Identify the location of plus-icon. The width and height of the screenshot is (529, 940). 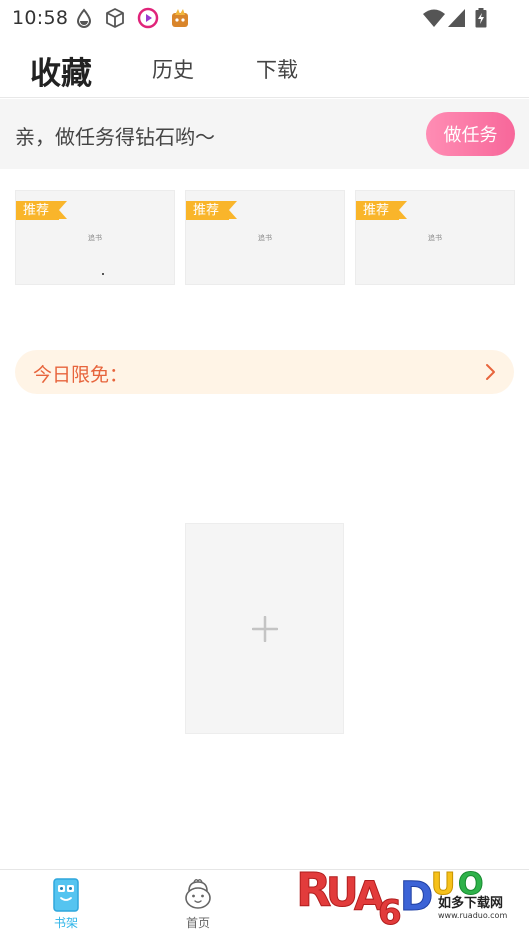
(265, 629).